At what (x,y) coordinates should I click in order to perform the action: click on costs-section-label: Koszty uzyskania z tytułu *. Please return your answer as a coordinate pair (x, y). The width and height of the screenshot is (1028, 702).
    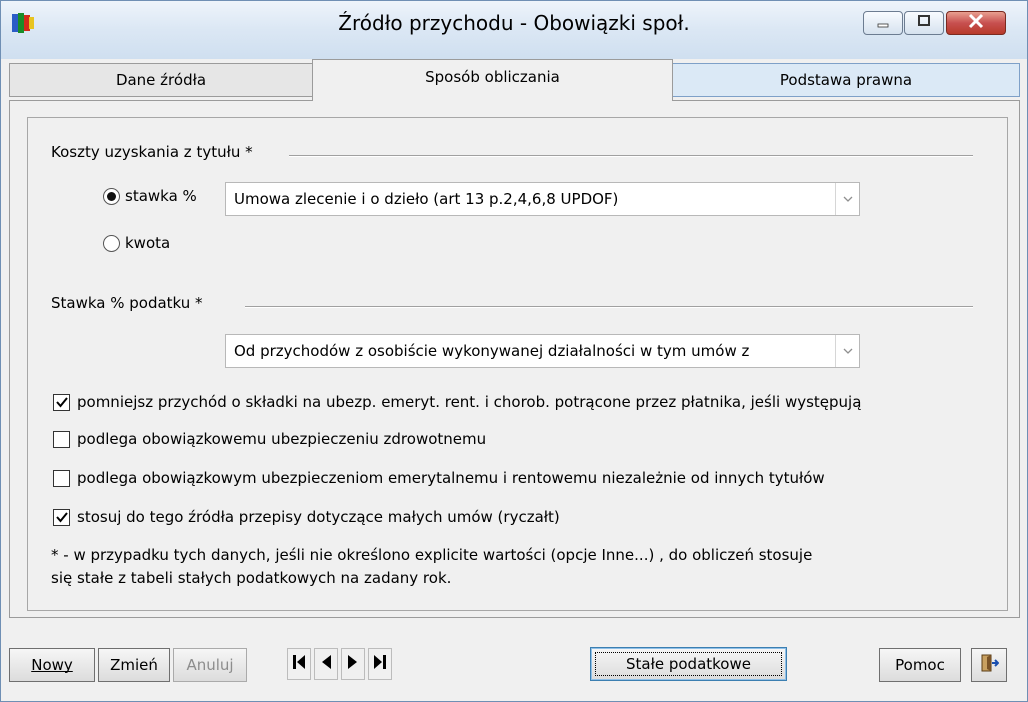
    Looking at the image, I should click on (152, 152).